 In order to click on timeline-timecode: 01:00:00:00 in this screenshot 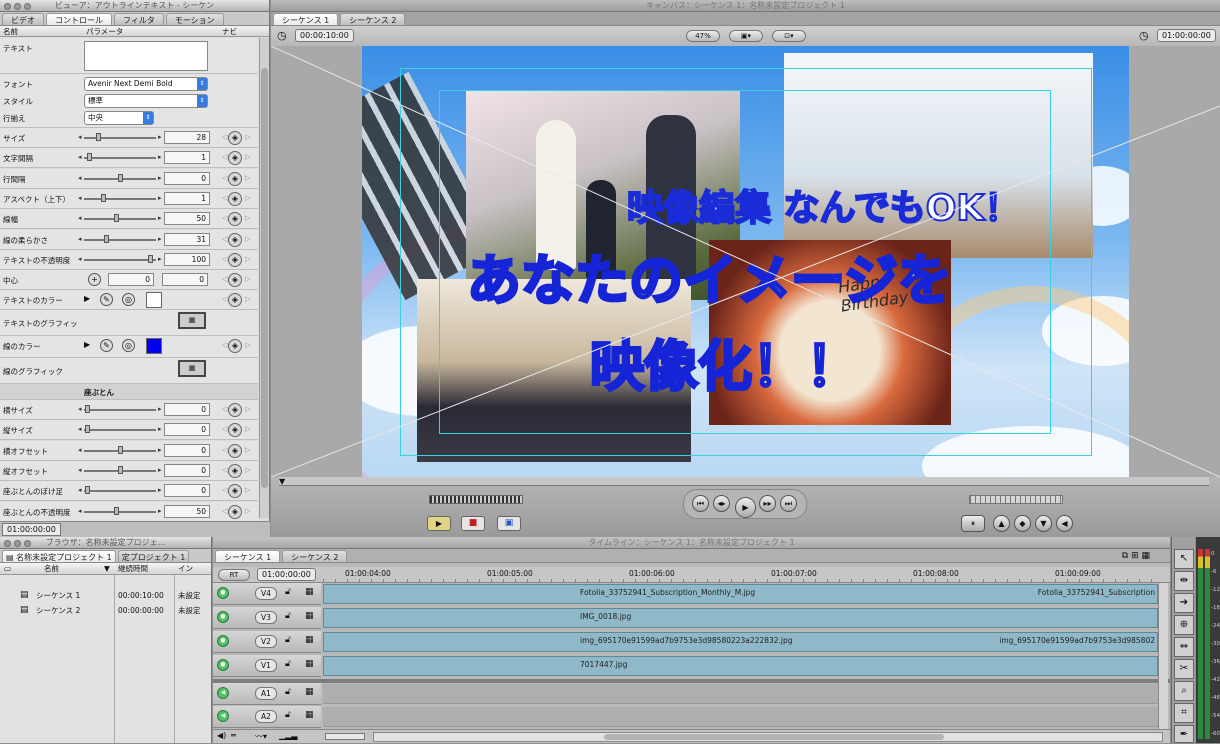, I will do `click(286, 574)`.